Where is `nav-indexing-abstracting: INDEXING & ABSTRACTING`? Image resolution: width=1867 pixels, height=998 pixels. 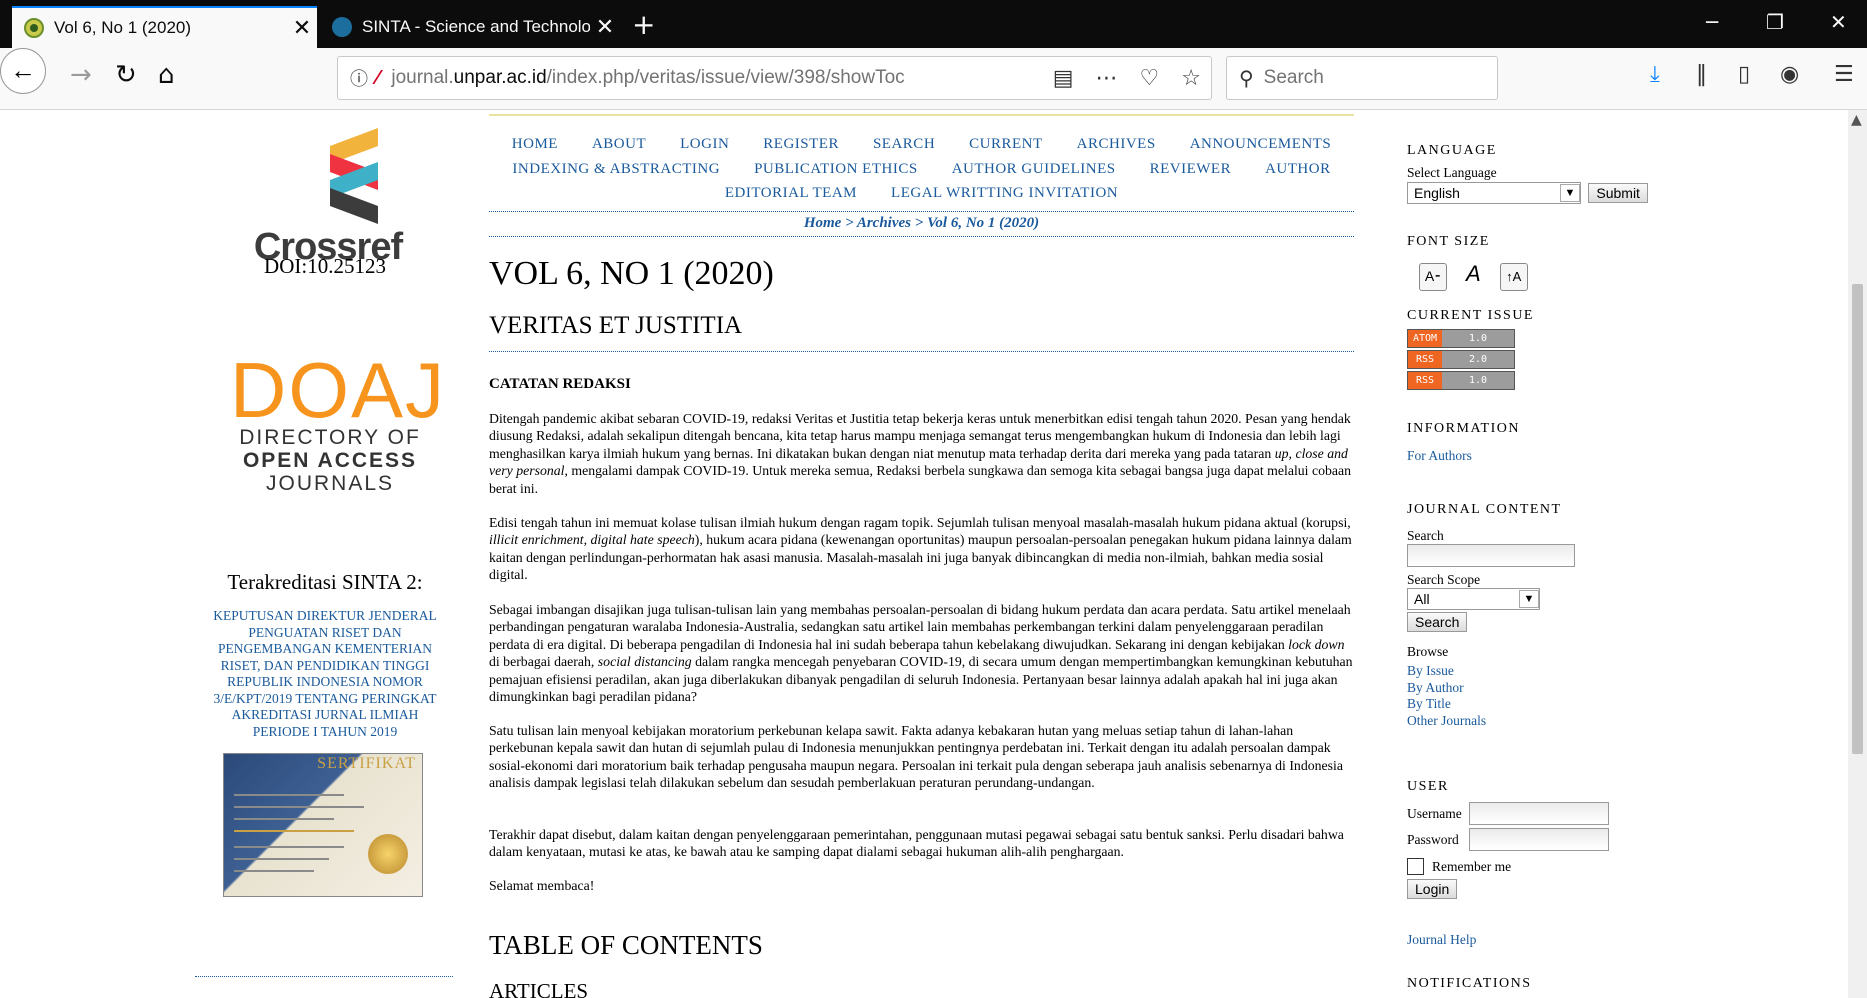
nav-indexing-abstracting: INDEXING & ABSTRACTING is located at coordinates (616, 169).